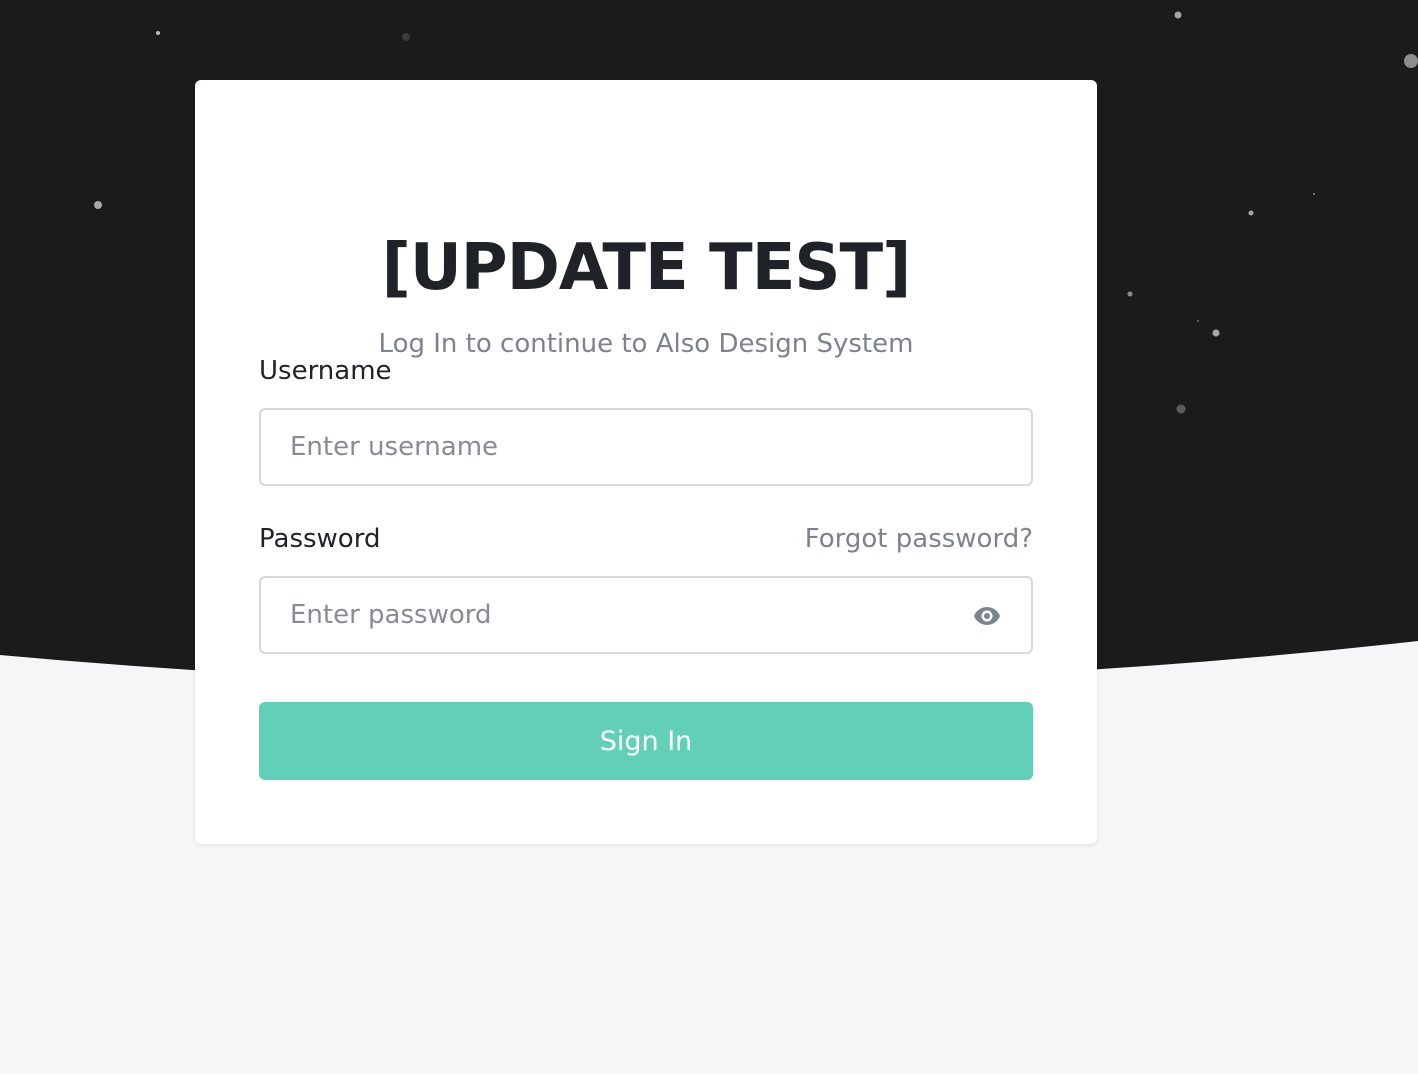  Describe the element at coordinates (646, 268) in the screenshot. I see `page-title: [UPDATE TEST]` at that location.